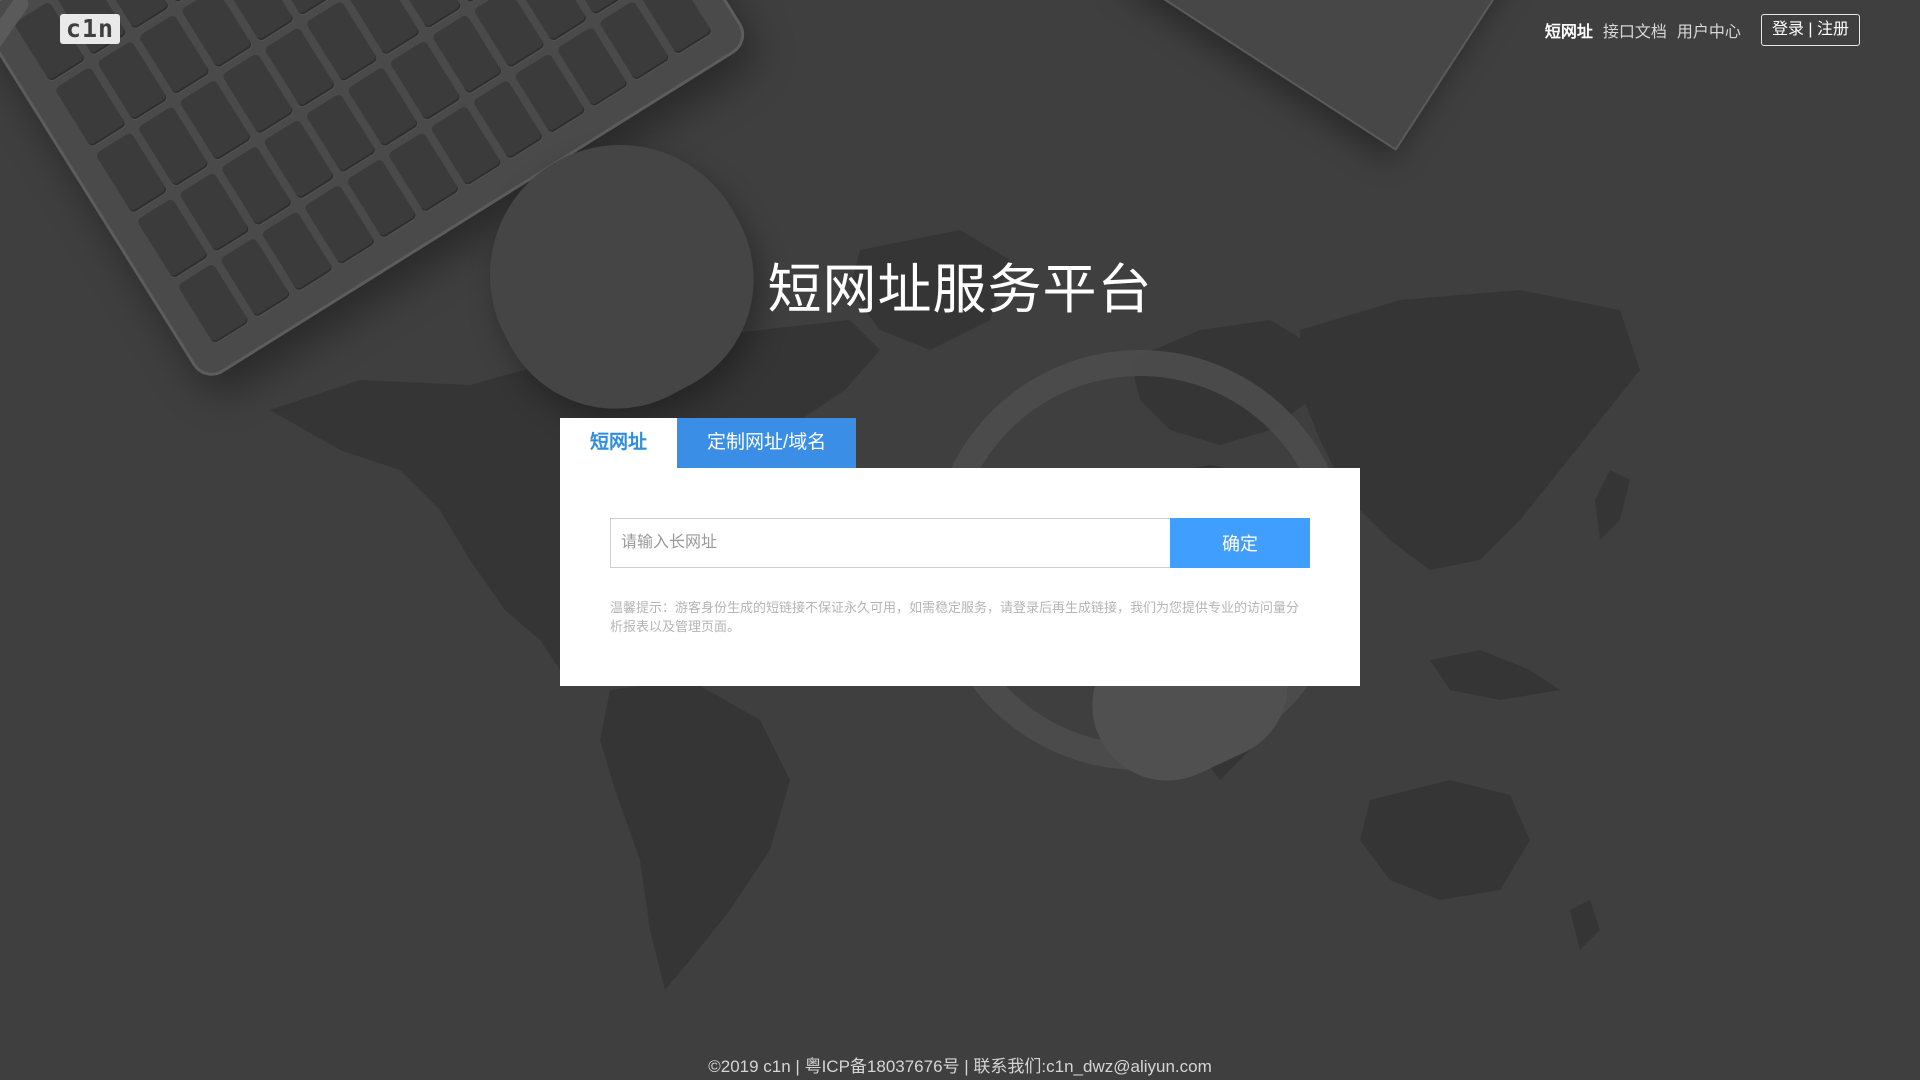  I want to click on mode-tabs: 短网址 定制网址/域名, so click(708, 443).